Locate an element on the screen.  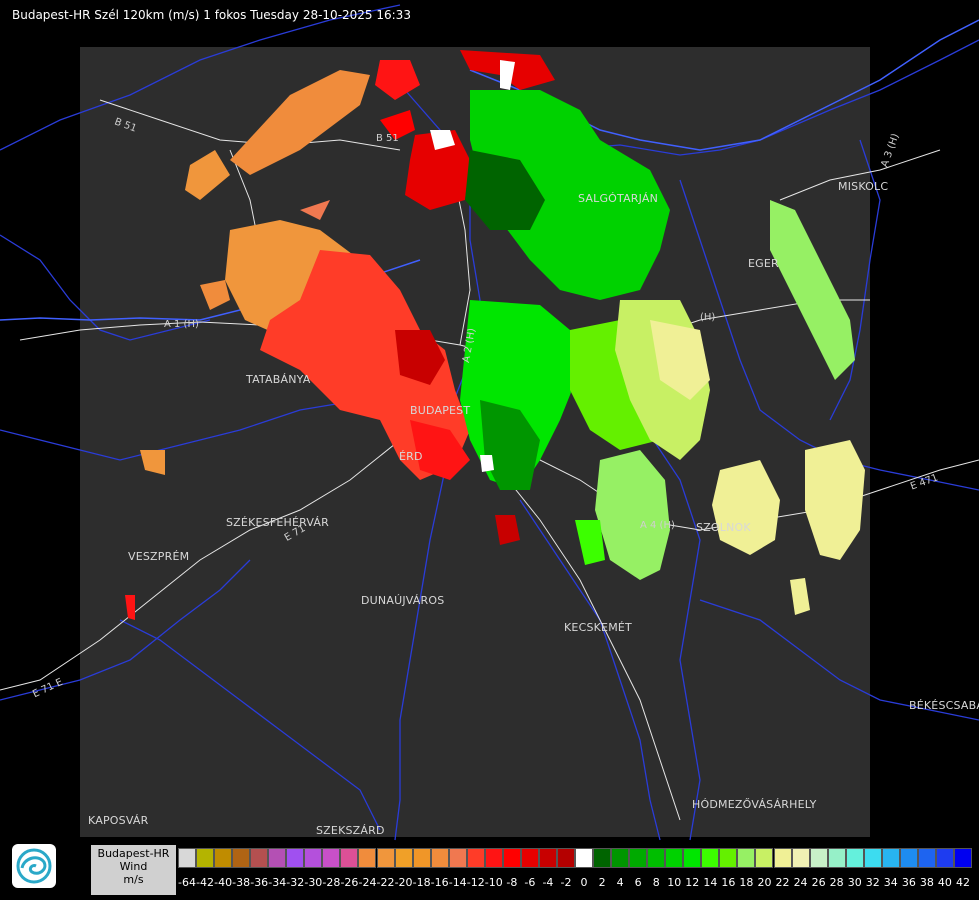
legend-tick-label: -64 is located at coordinates (187, 882).